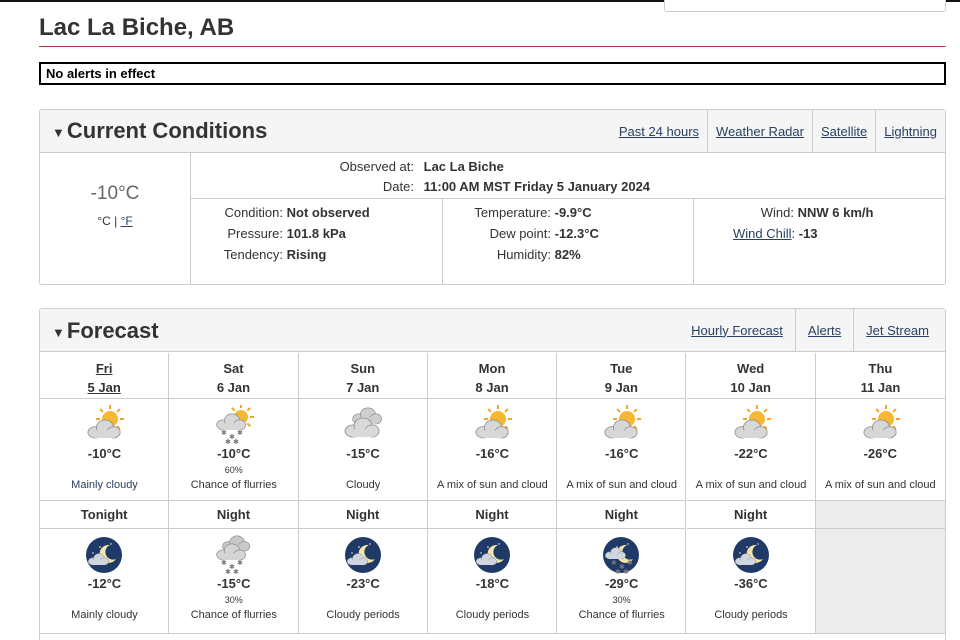  I want to click on forecast-temperature: -18°C, so click(492, 583).